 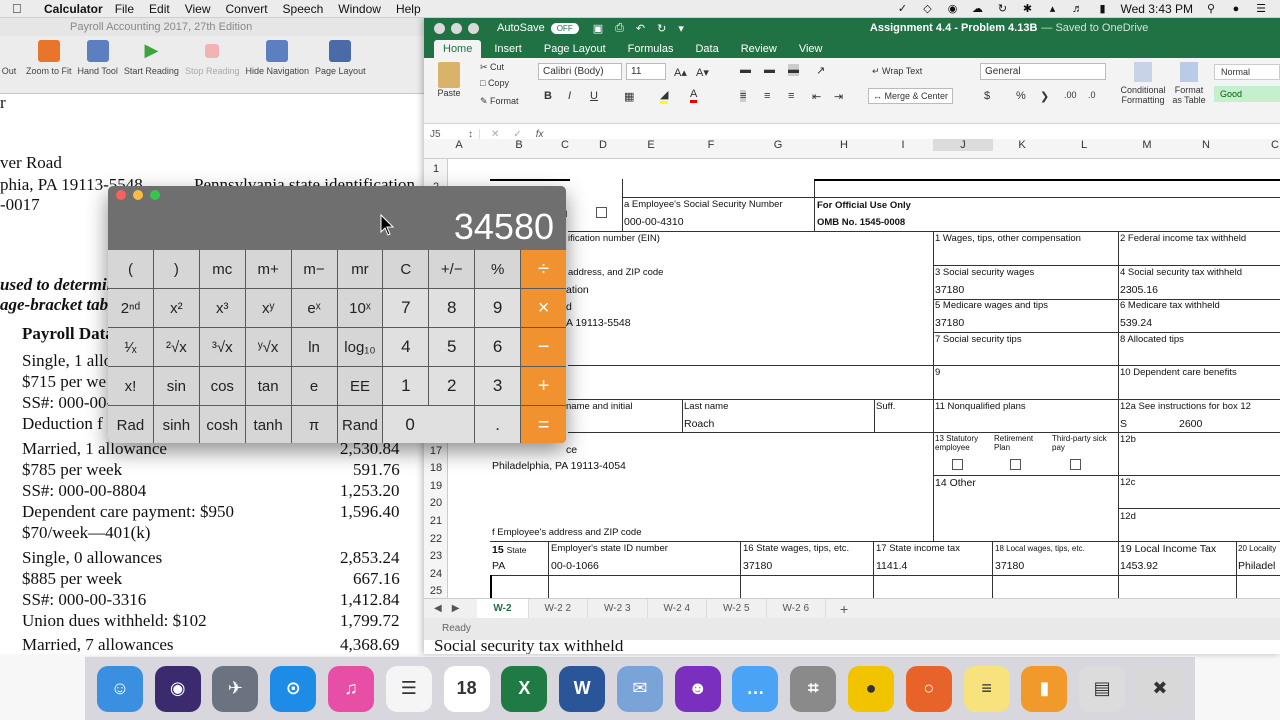 What do you see at coordinates (711, 145) in the screenshot?
I see `column-header: F` at bounding box center [711, 145].